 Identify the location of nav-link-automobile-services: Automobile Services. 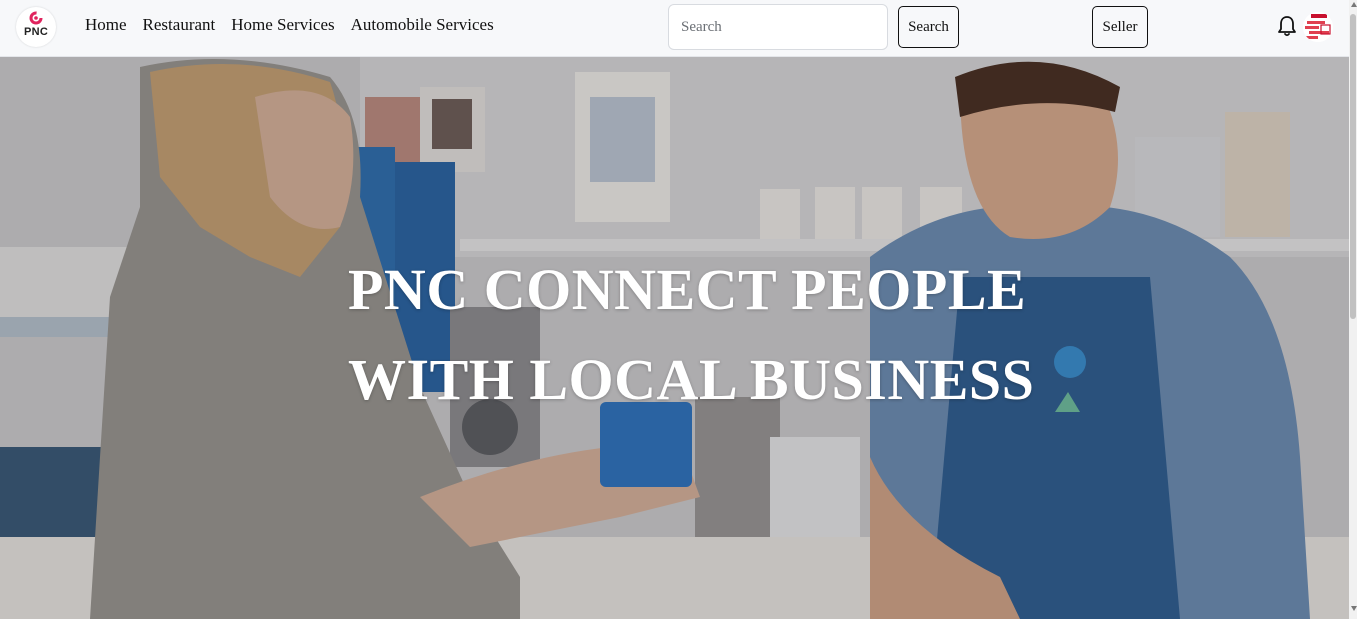
(422, 25).